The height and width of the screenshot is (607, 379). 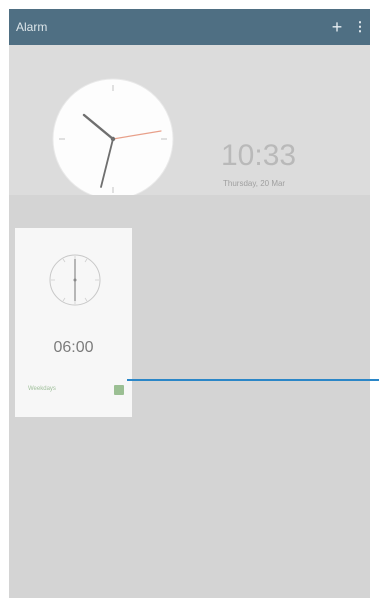 I want to click on analog-clock, so click(x=113, y=139).